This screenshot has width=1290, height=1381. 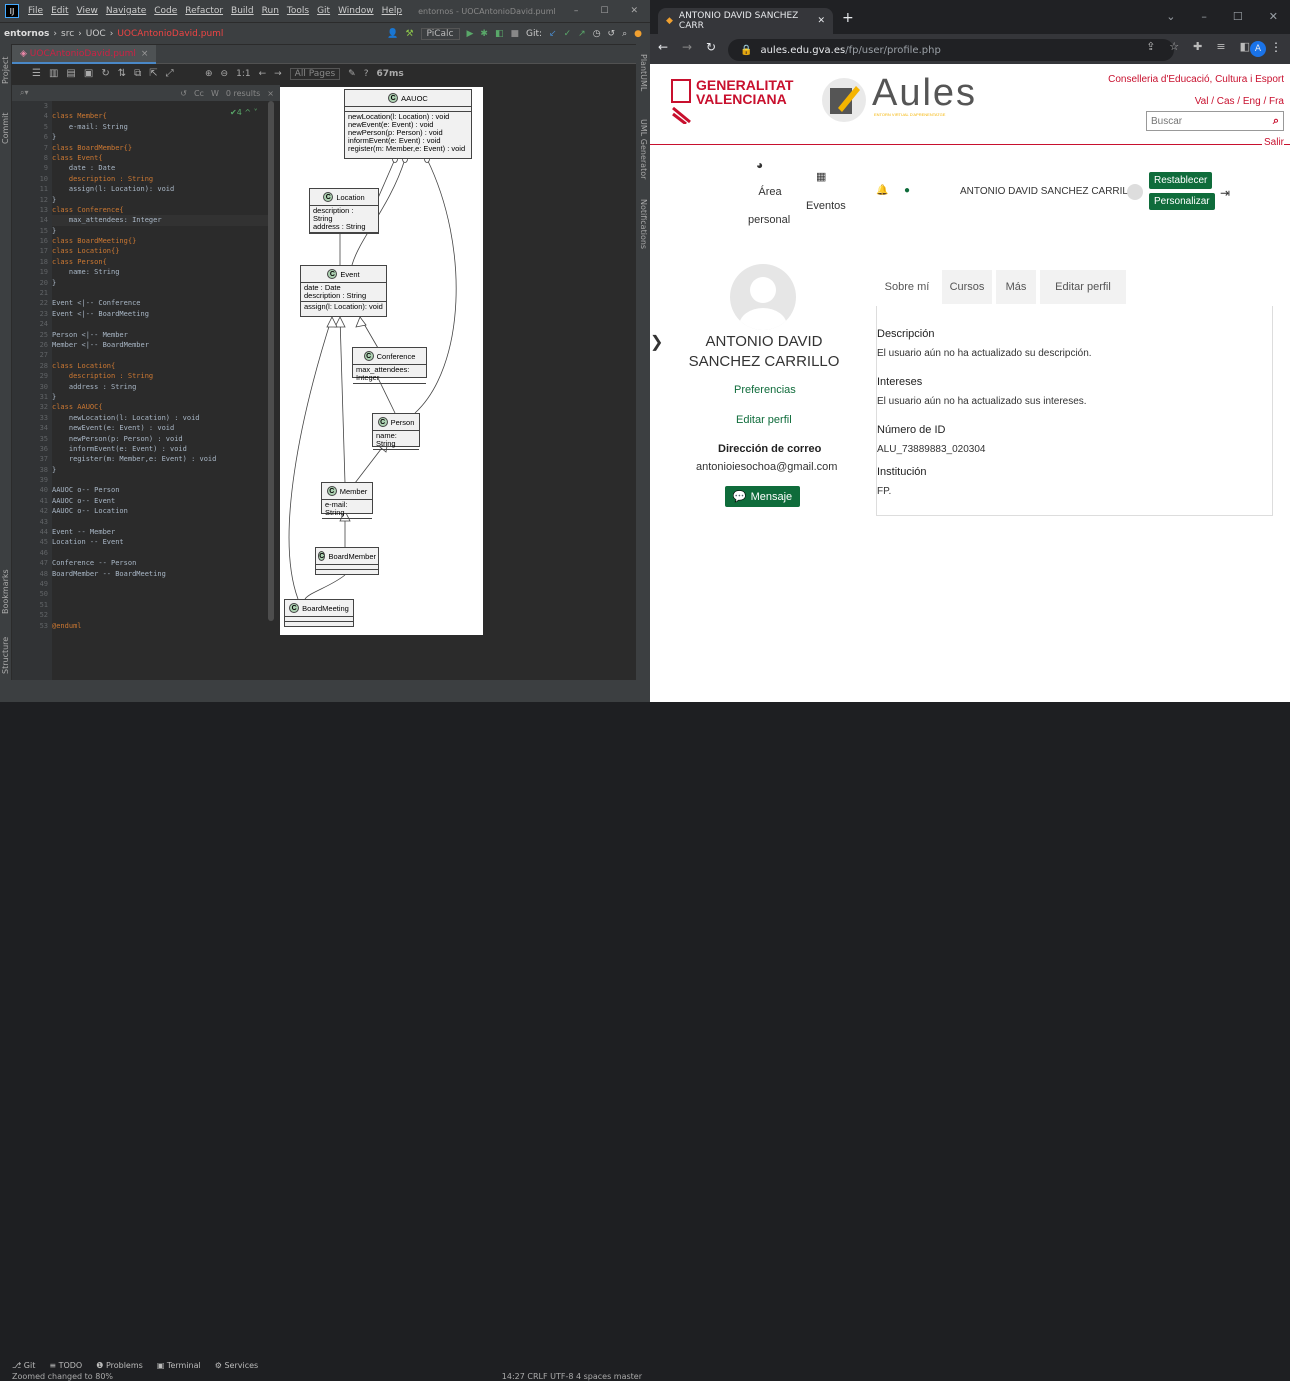 I want to click on code-line: 53 @enduml, so click(x=155, y=626).